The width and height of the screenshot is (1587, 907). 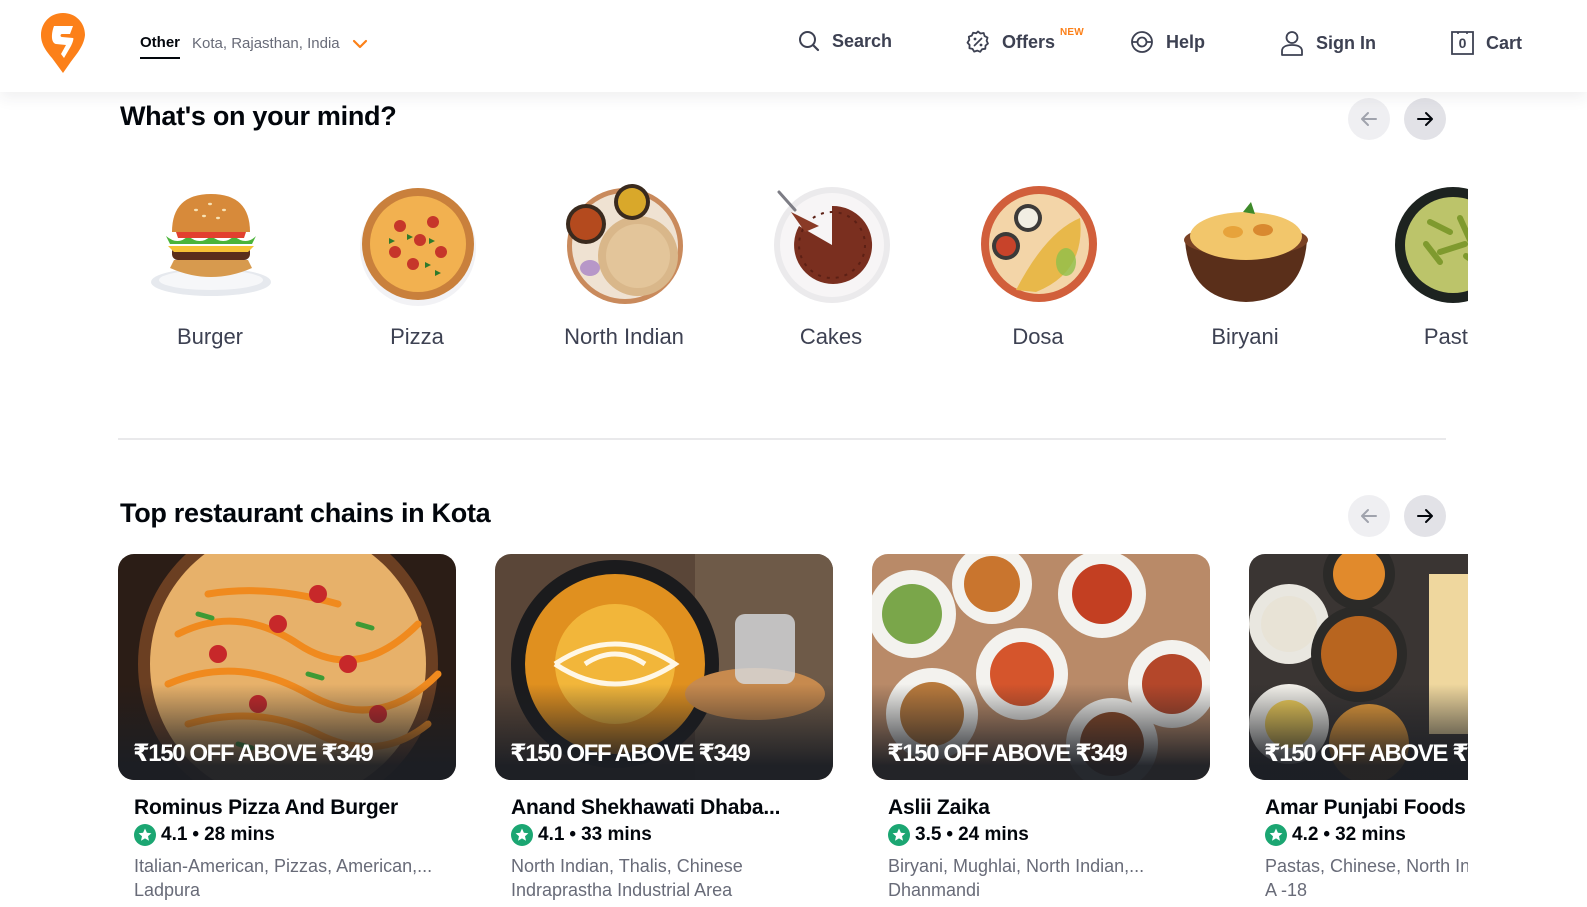 What do you see at coordinates (993, 834) in the screenshot?
I see `delivery-time: 24 mins` at bounding box center [993, 834].